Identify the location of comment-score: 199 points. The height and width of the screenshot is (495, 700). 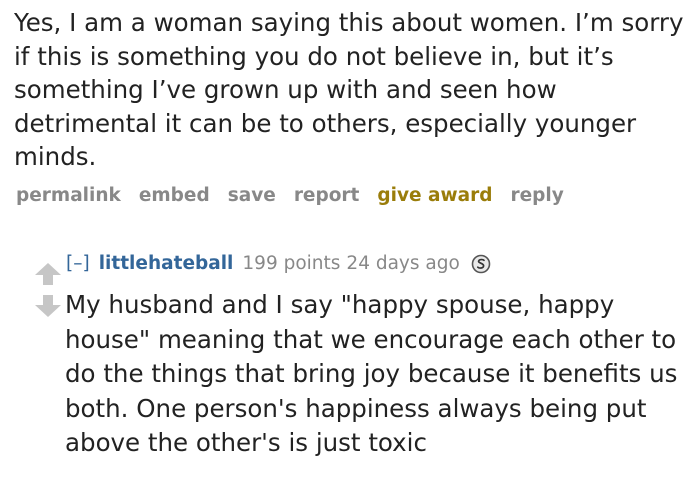
(291, 263).